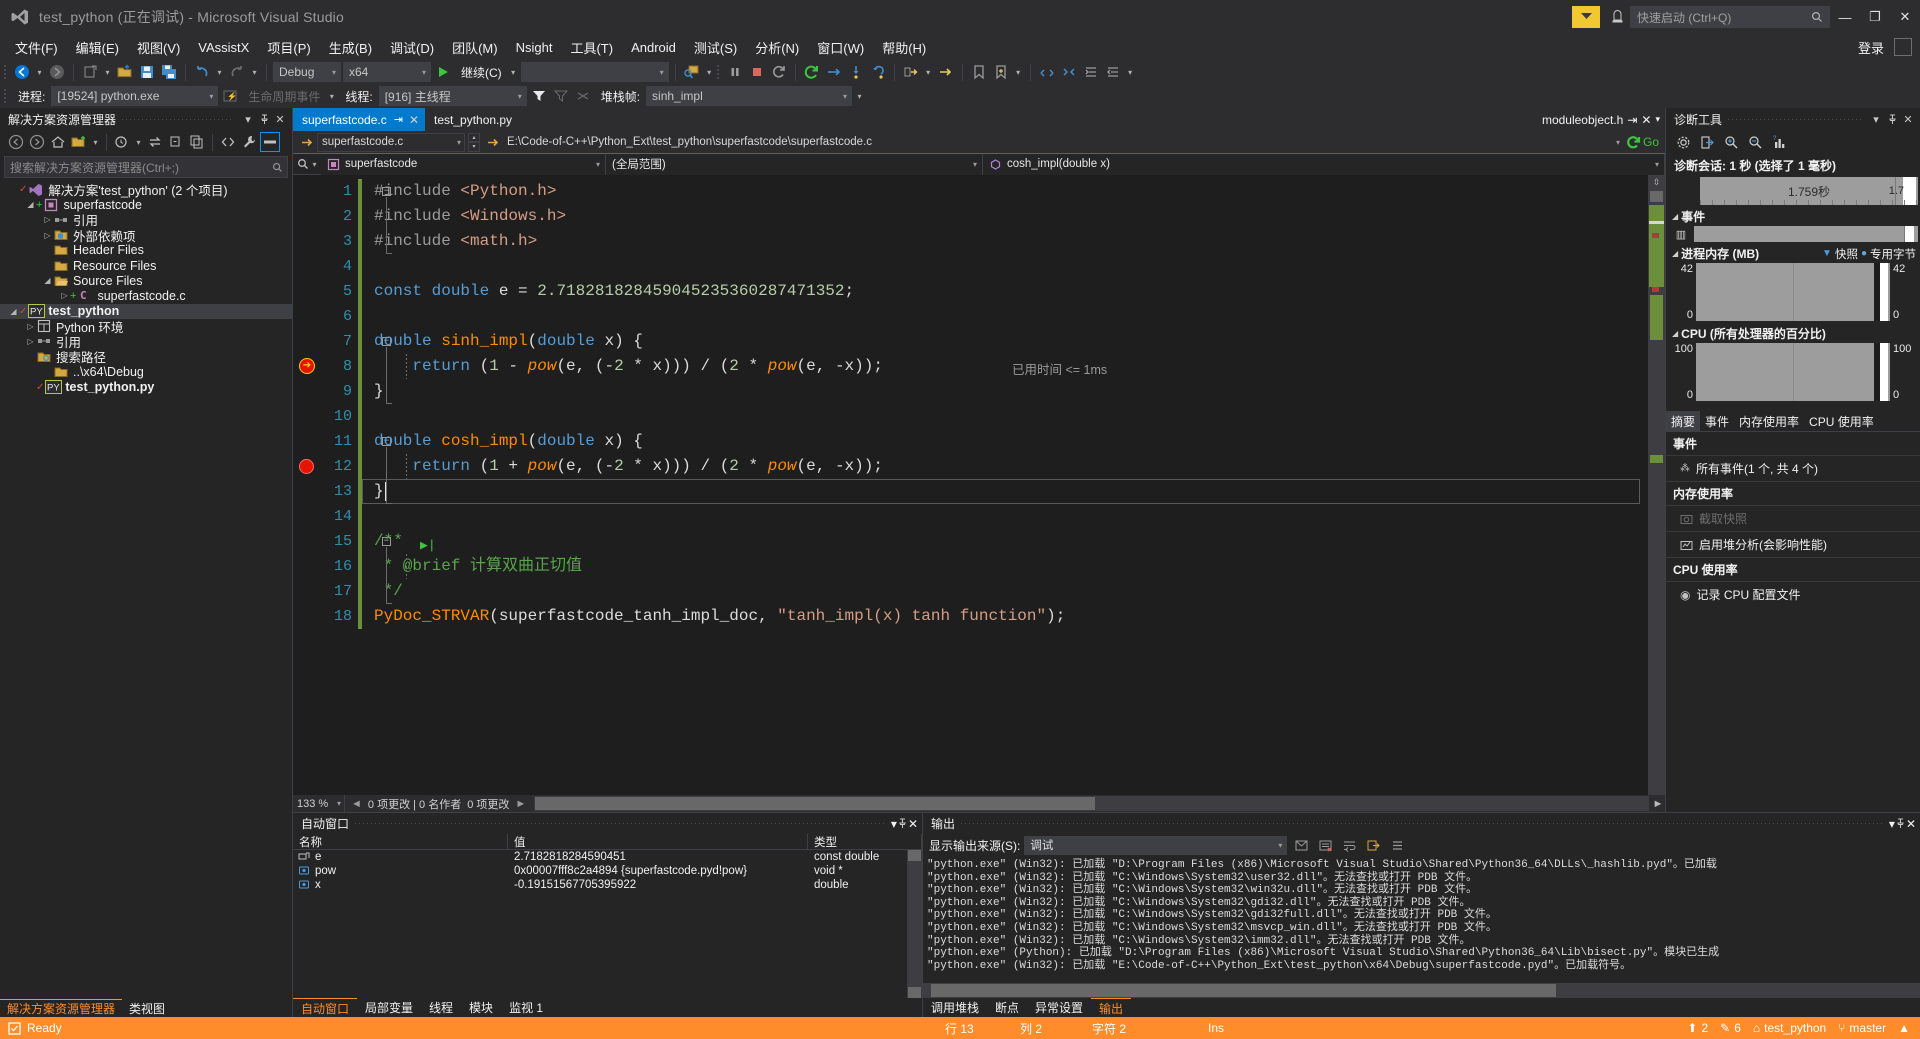  I want to click on process-step-icon, so click(911, 72).